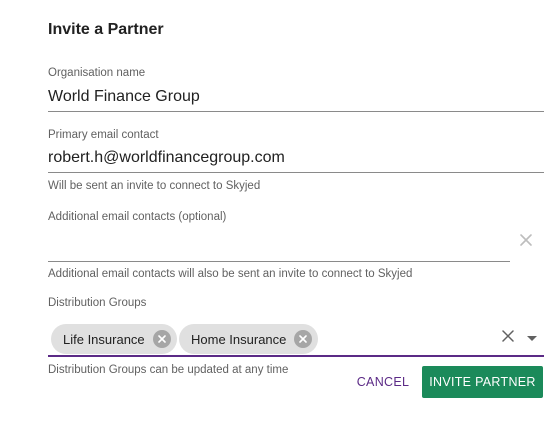  What do you see at coordinates (279, 244) in the screenshot?
I see `additional-emails-input` at bounding box center [279, 244].